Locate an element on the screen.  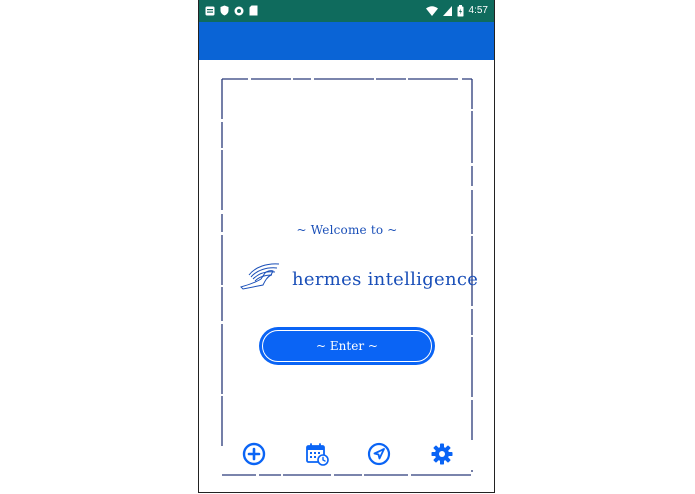
navigation-icon is located at coordinates (379, 454).